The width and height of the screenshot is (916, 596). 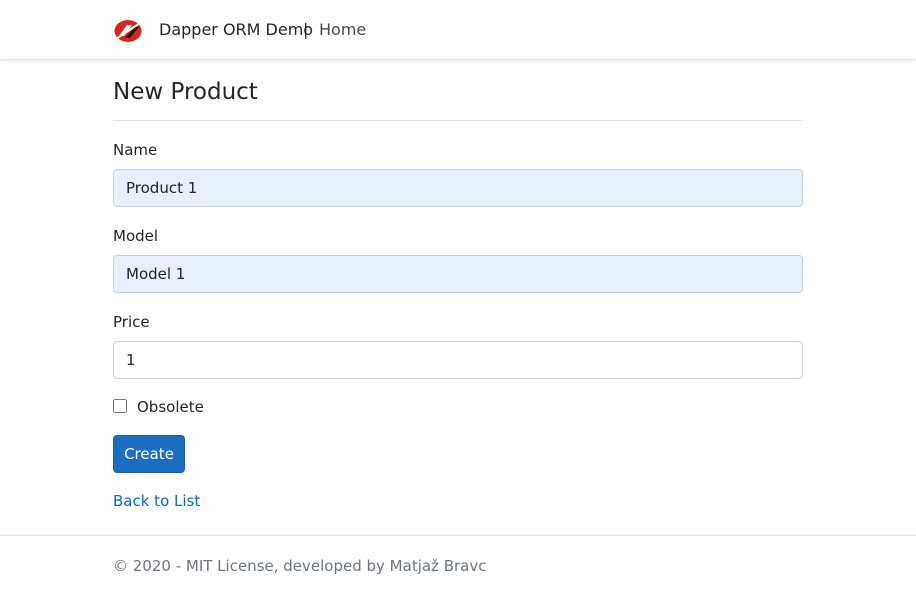 What do you see at coordinates (185, 92) in the screenshot?
I see `page-title: New Product` at bounding box center [185, 92].